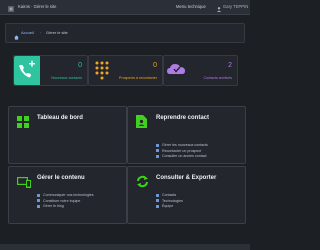 This screenshot has width=320, height=250. Describe the element at coordinates (219, 8) in the screenshot. I see `user-icon` at that location.